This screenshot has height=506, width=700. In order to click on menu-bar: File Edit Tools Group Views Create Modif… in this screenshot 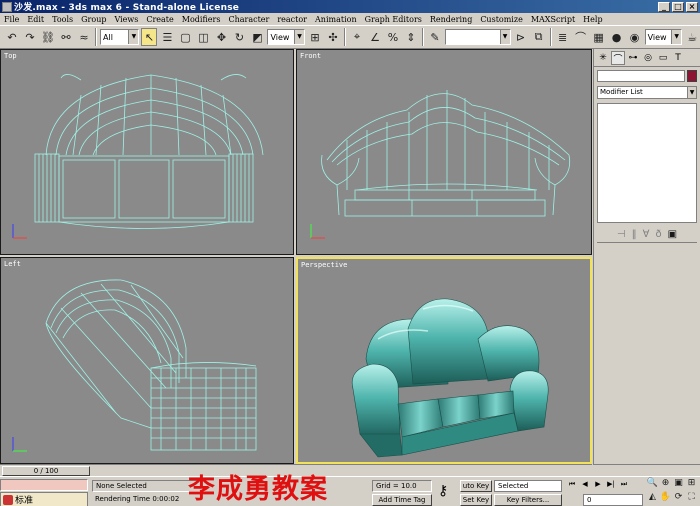, I will do `click(350, 19)`.